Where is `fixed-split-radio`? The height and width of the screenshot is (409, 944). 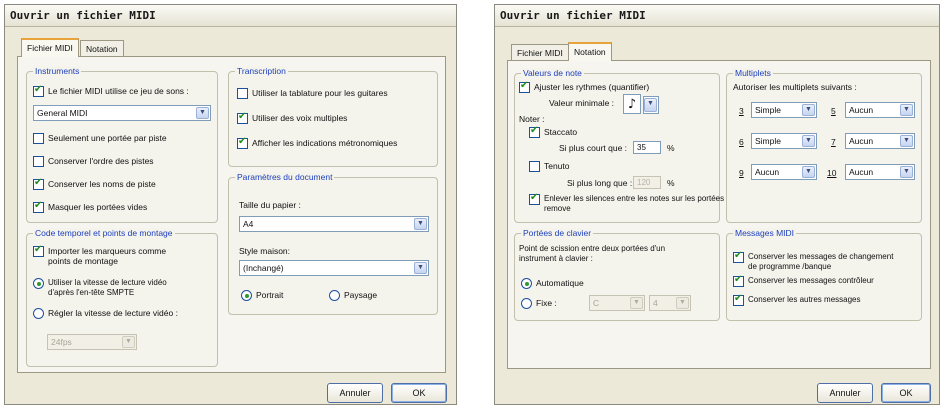 fixed-split-radio is located at coordinates (526, 303).